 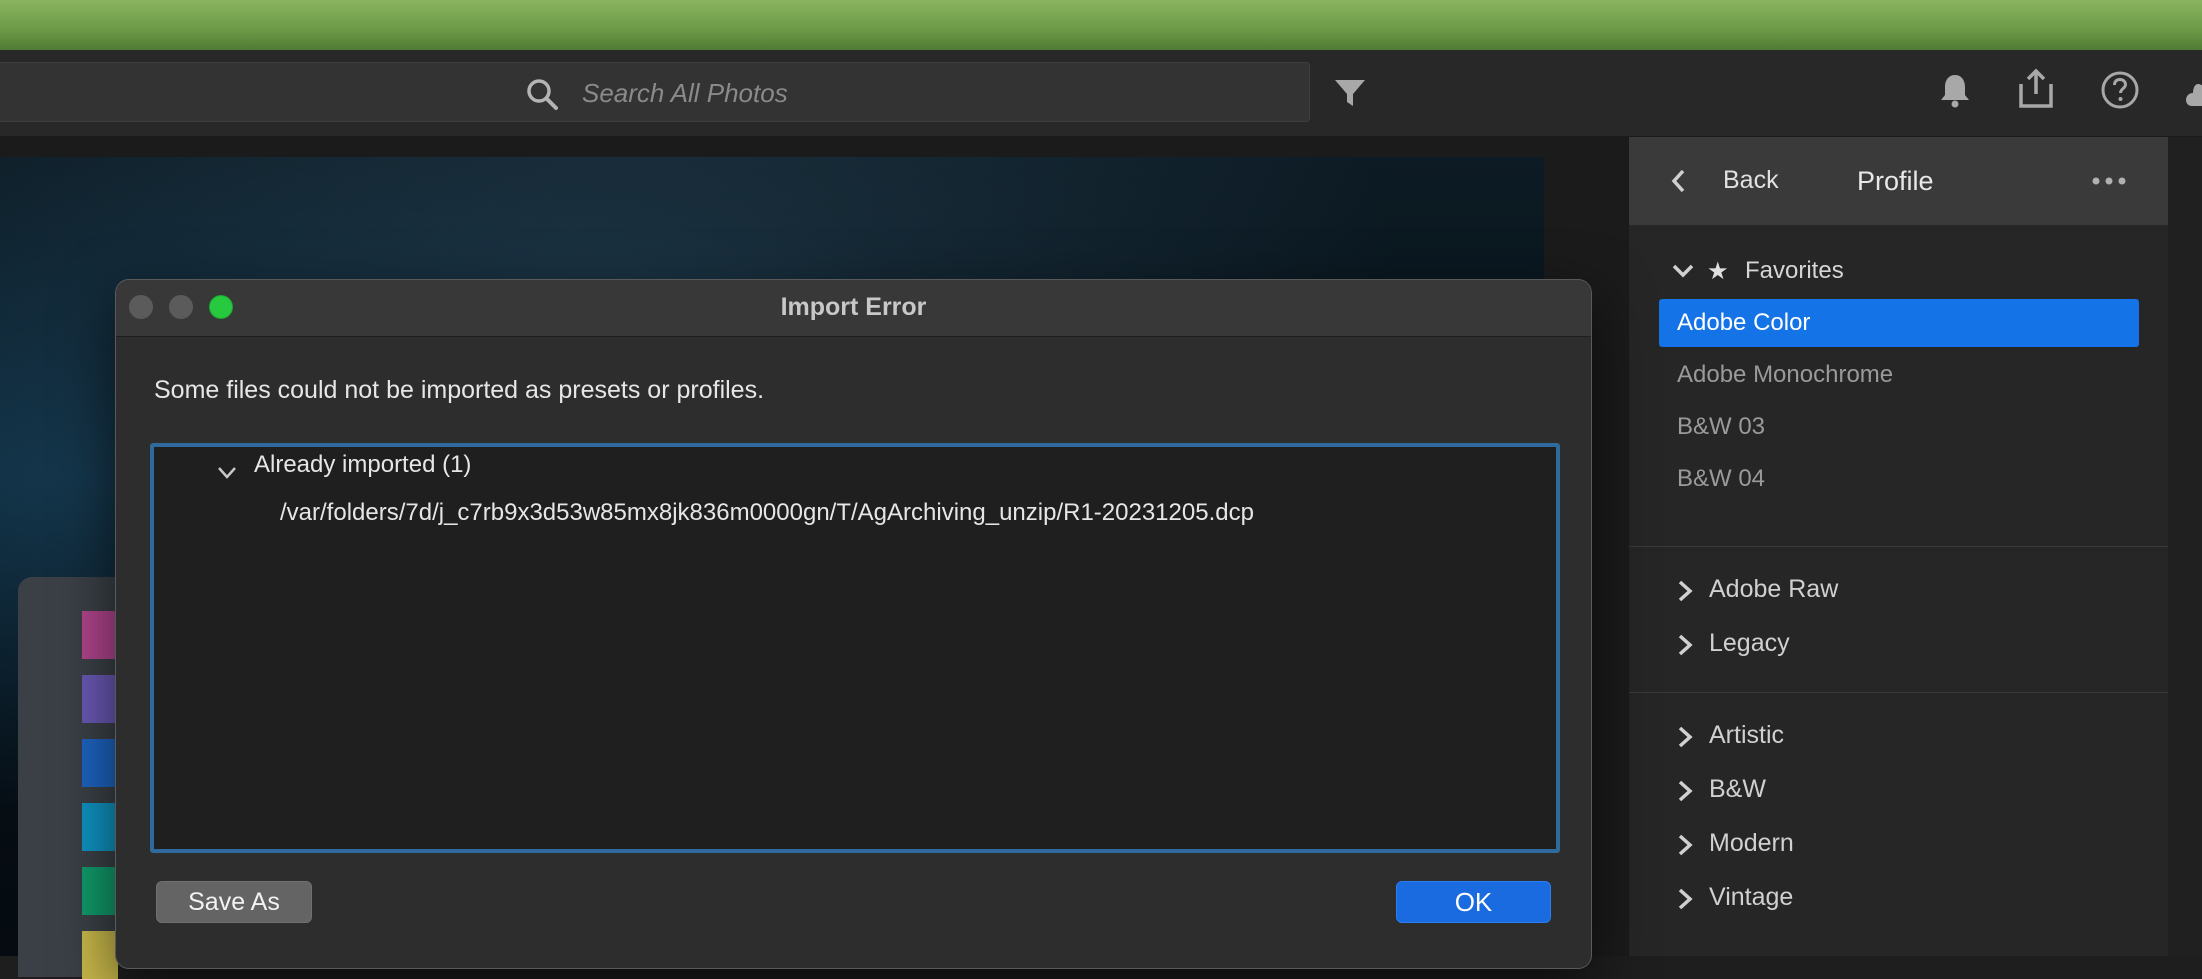 I want to click on group-label: Modern, so click(x=1751, y=843).